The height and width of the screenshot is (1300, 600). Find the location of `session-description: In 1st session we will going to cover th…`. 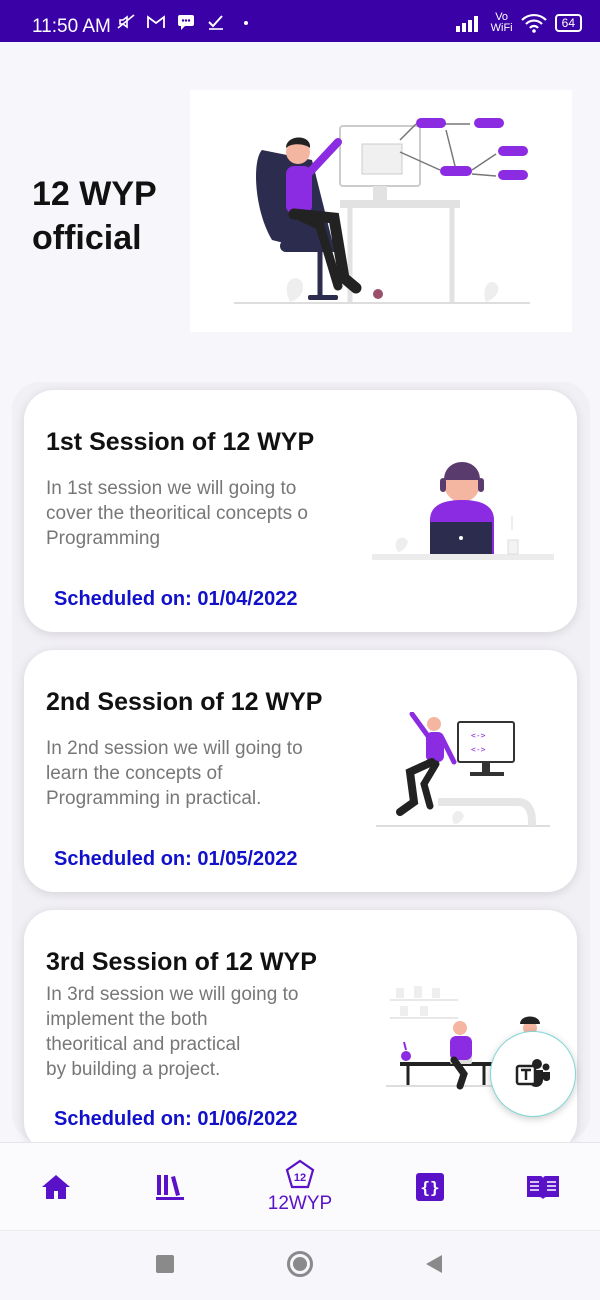

session-description: In 1st session we will going to cover th… is located at coordinates (177, 513).